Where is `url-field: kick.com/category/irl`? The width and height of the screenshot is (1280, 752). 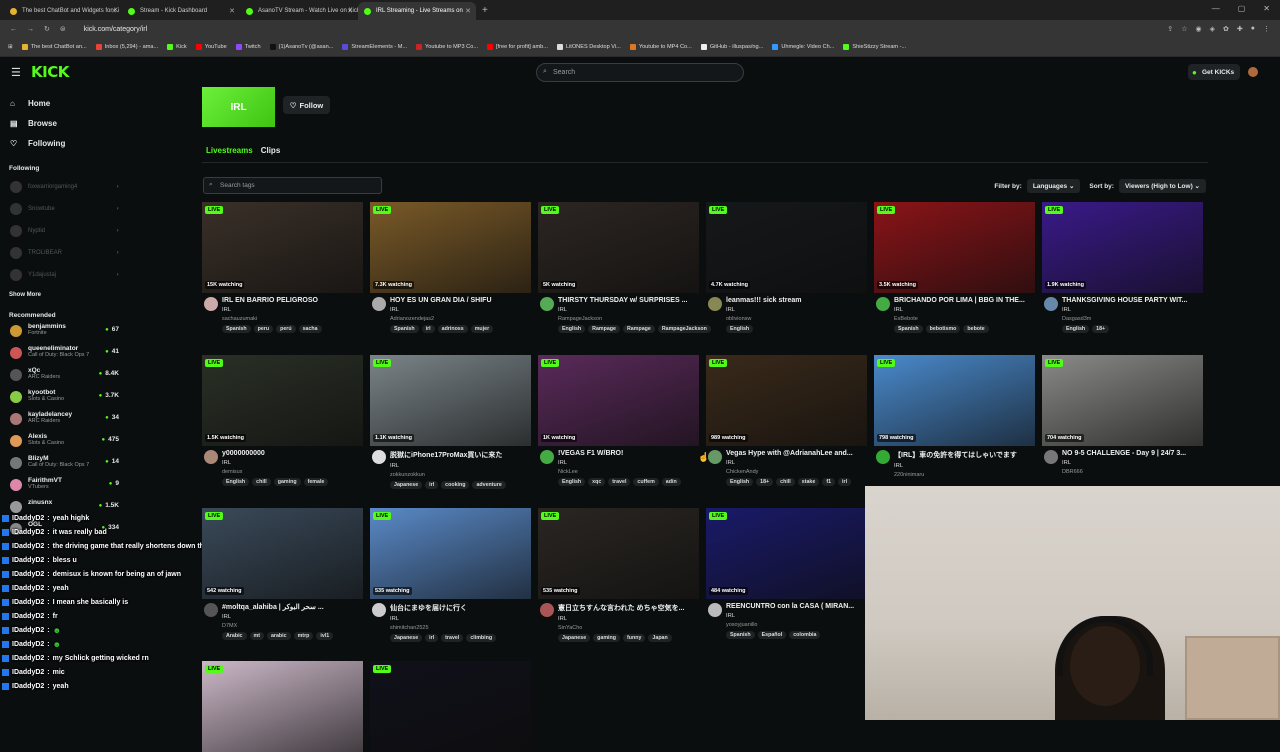 url-field: kick.com/category/irl is located at coordinates (115, 29).